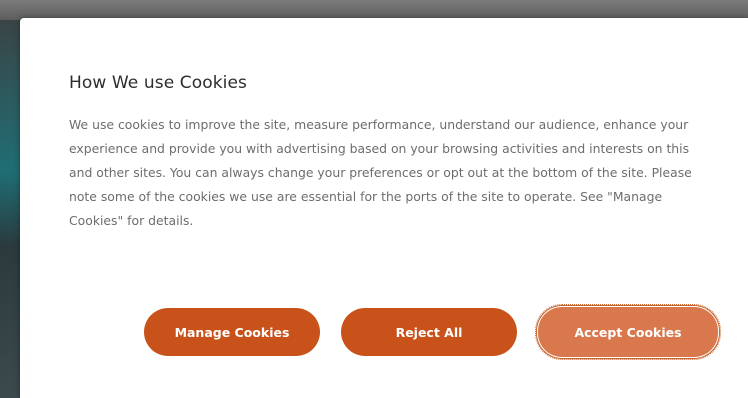 The width and height of the screenshot is (748, 398). I want to click on reject-all-button: Reject All, so click(429, 332).